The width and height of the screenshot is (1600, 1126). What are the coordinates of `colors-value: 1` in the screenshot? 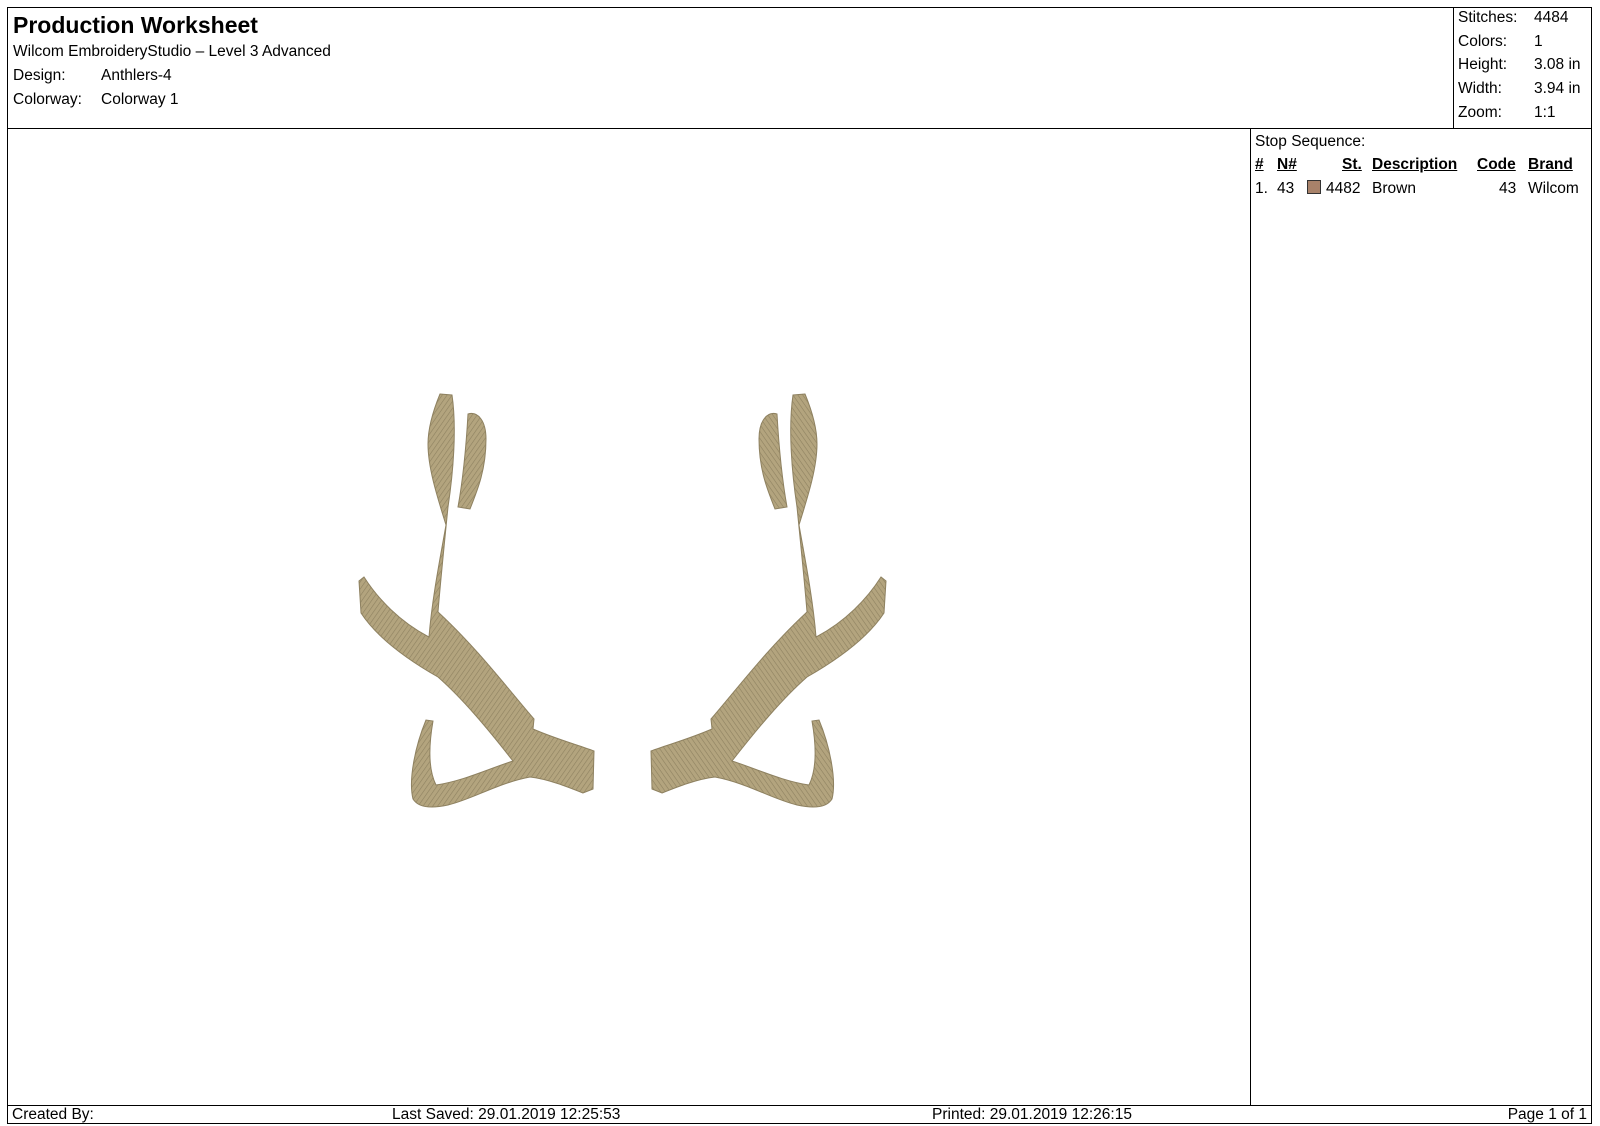 It's located at (1538, 41).